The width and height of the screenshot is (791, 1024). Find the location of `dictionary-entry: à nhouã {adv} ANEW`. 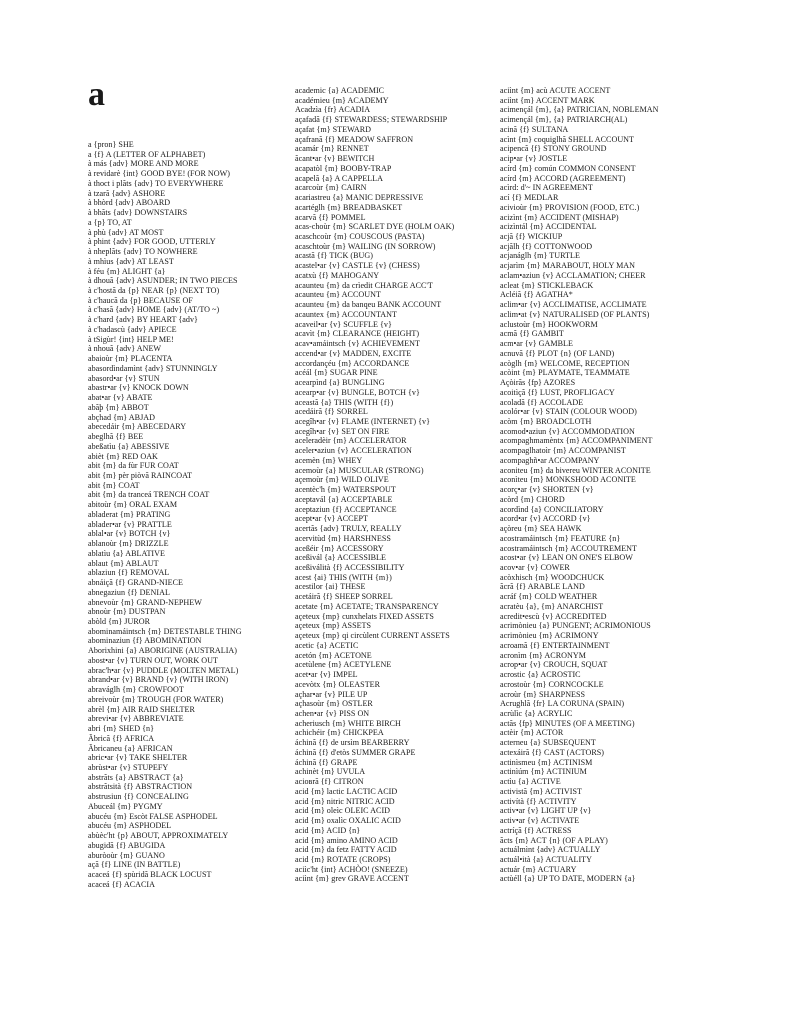

dictionary-entry: à nhouã {adv} ANEW is located at coordinates (125, 349).